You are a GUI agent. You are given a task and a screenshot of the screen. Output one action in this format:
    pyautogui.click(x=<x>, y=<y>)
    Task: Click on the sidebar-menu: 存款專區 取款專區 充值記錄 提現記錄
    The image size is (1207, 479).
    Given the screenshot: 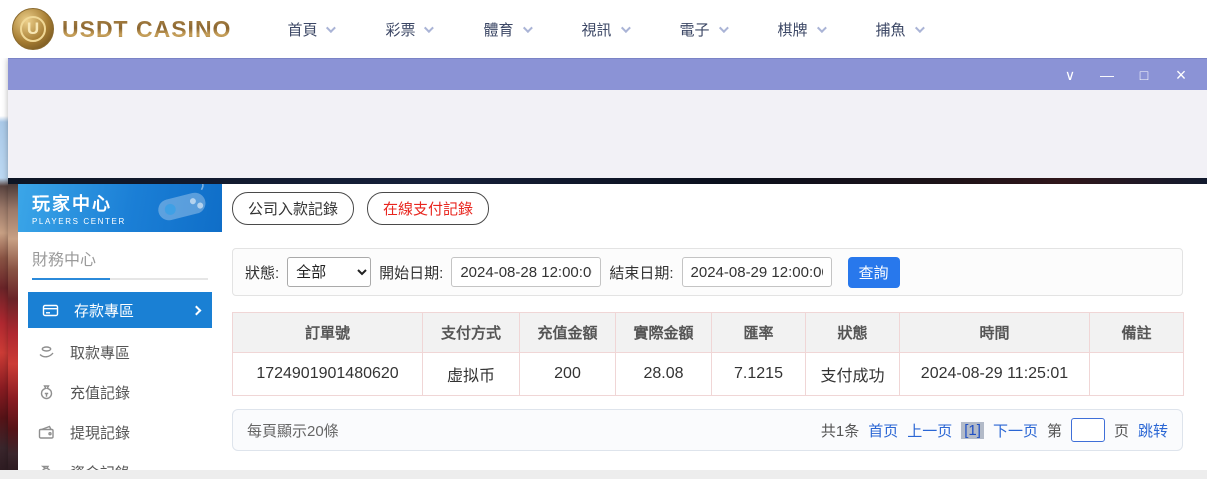 What is the action you would take?
    pyautogui.click(x=120, y=381)
    